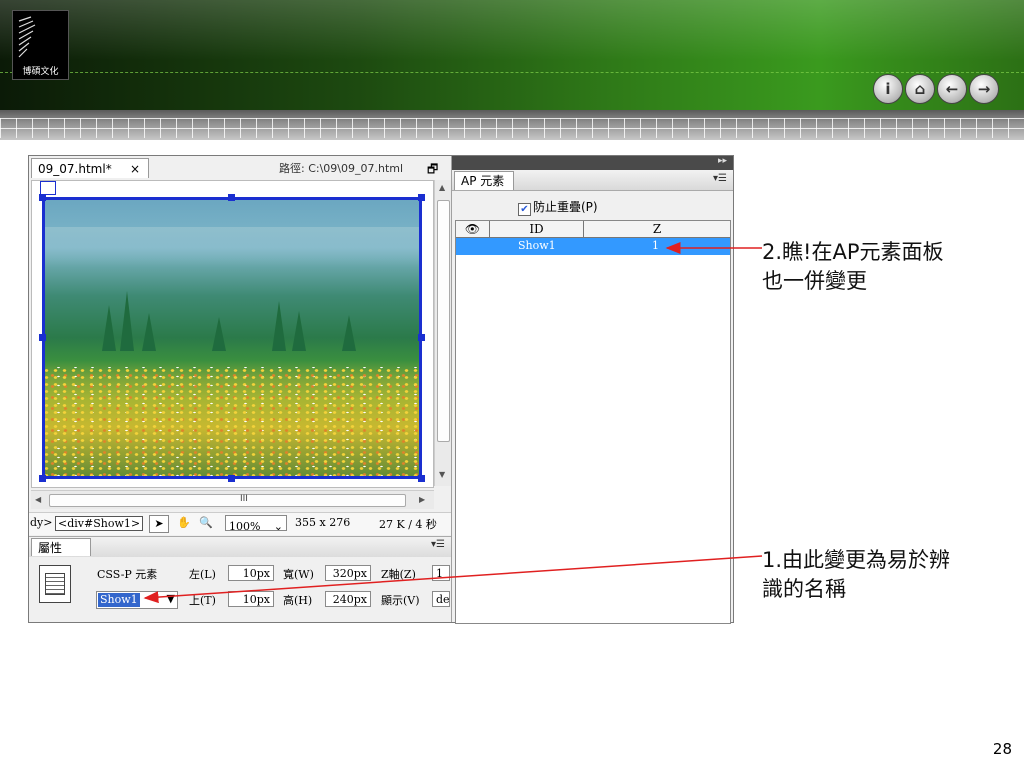  I want to click on callout-1: 1.由此變更為易於辨 識的名稱, so click(856, 575).